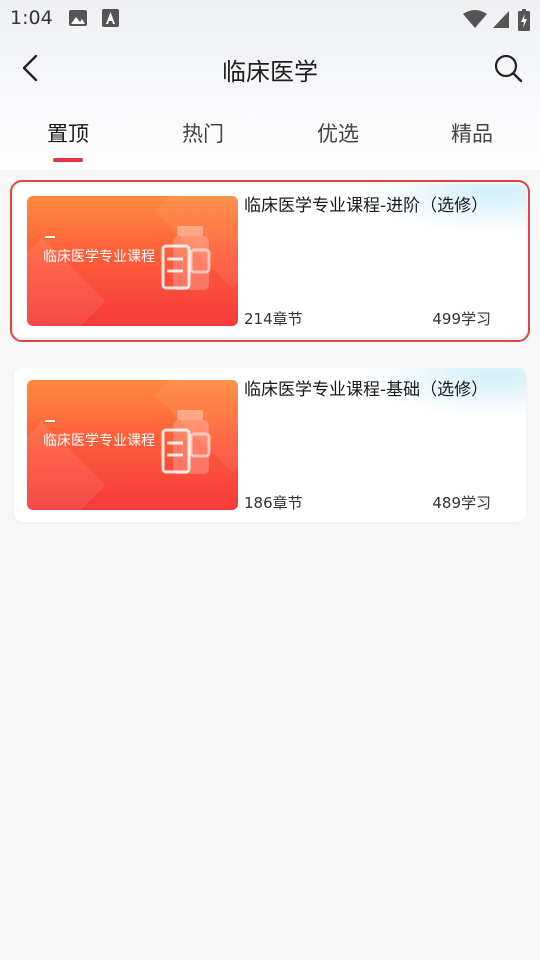 The image size is (540, 960). I want to click on accessibility-notification-icon, so click(110, 18).